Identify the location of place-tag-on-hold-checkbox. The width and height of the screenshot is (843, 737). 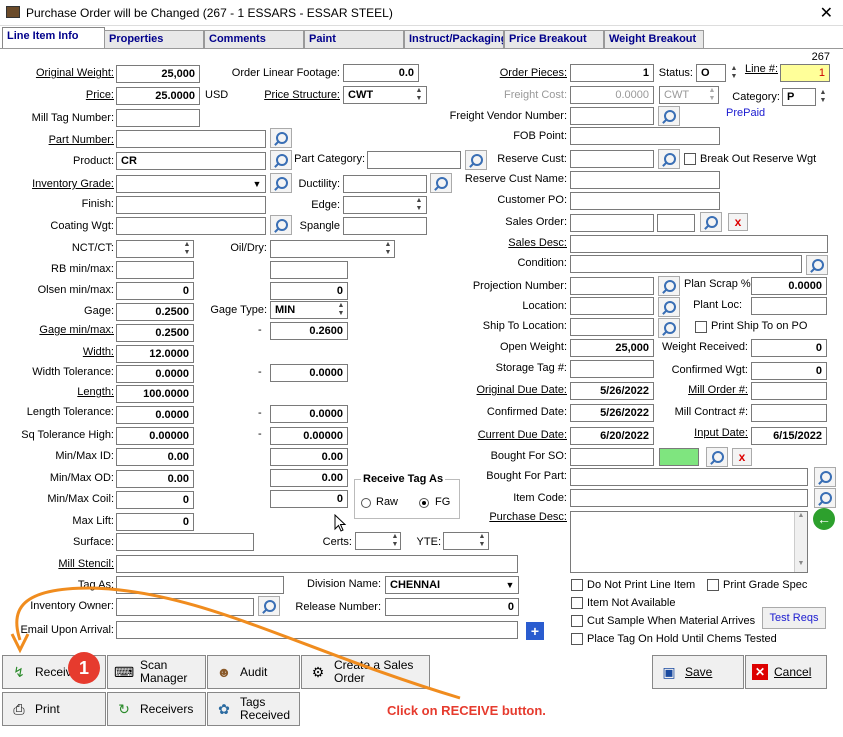
(577, 639).